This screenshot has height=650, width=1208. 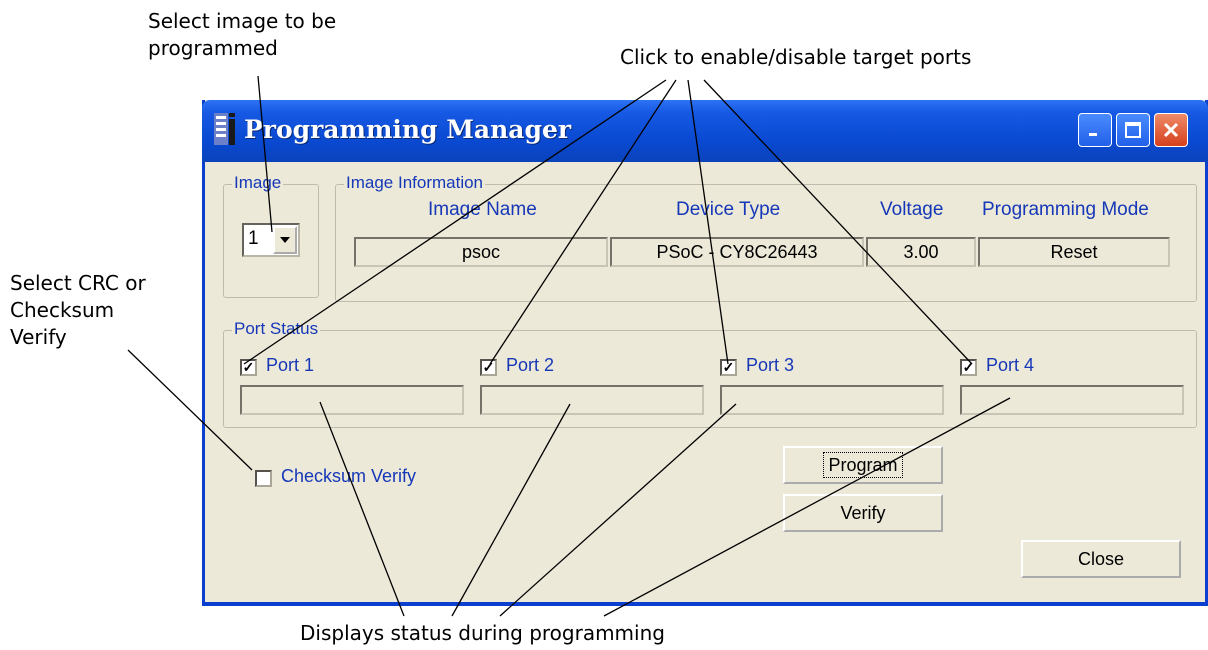 I want to click on image-group: Image 1, so click(x=271, y=235).